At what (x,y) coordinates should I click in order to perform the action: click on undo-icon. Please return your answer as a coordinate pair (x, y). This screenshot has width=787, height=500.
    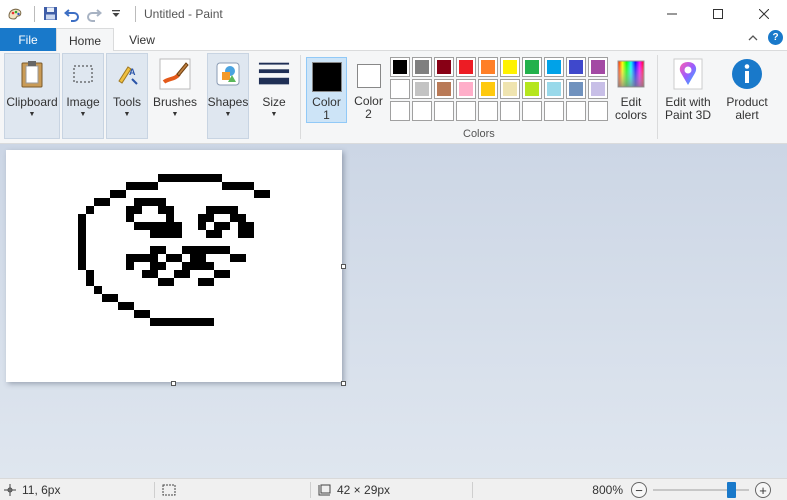
    Looking at the image, I should click on (72, 14).